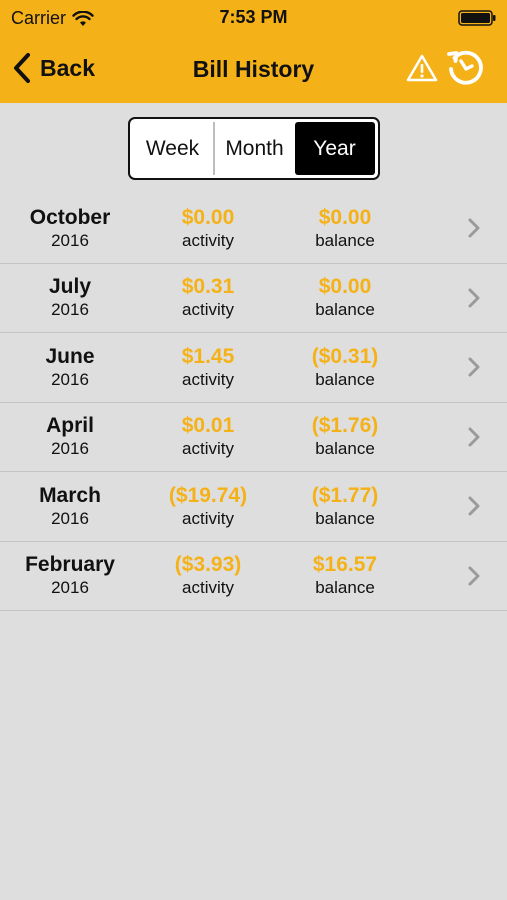 This screenshot has width=507, height=900. What do you see at coordinates (174, 148) in the screenshot?
I see `segment-week: Week` at bounding box center [174, 148].